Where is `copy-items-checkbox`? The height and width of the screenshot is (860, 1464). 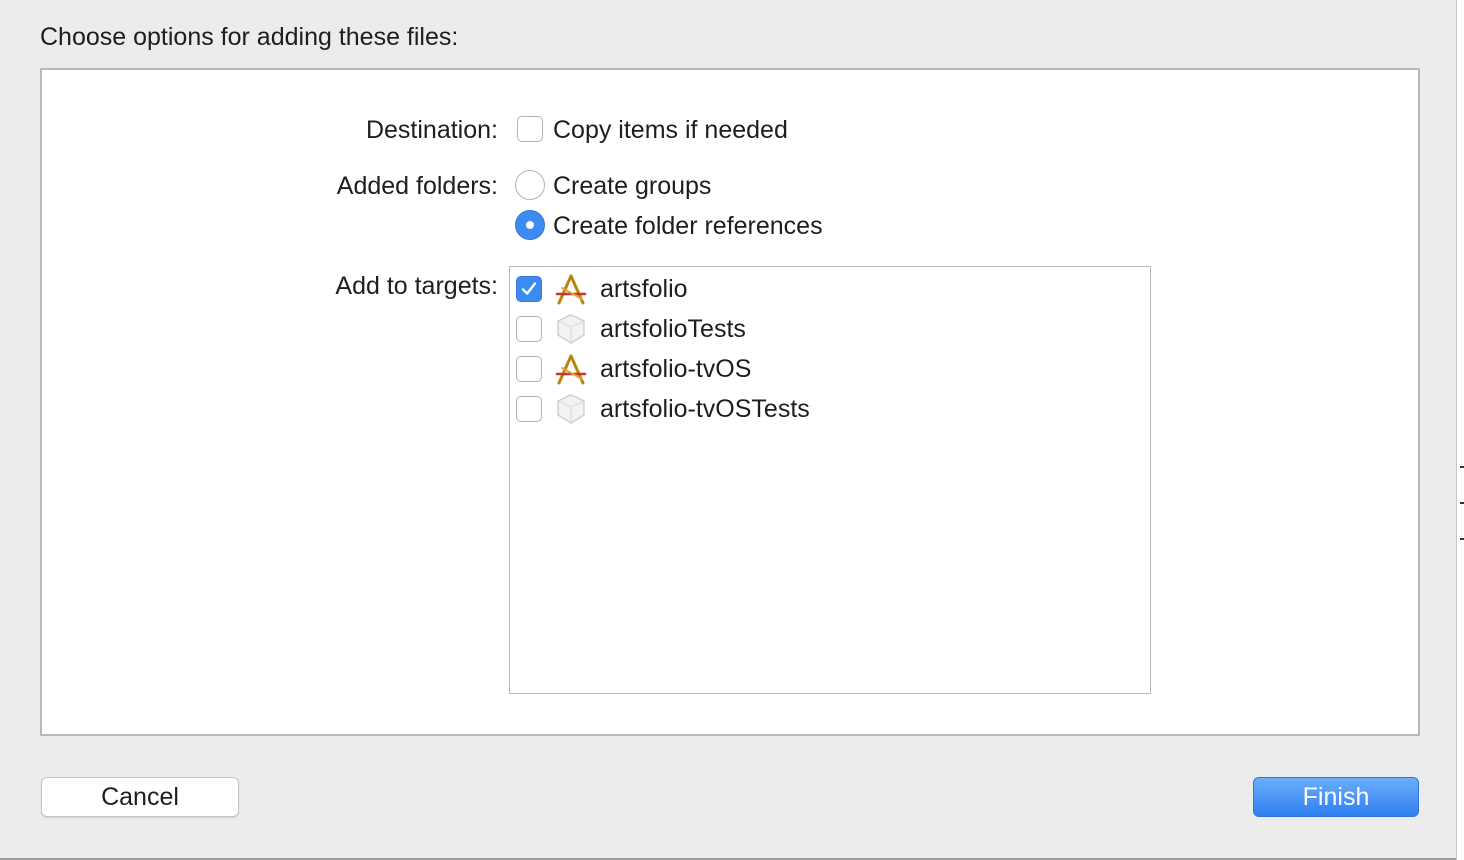
copy-items-checkbox is located at coordinates (530, 129).